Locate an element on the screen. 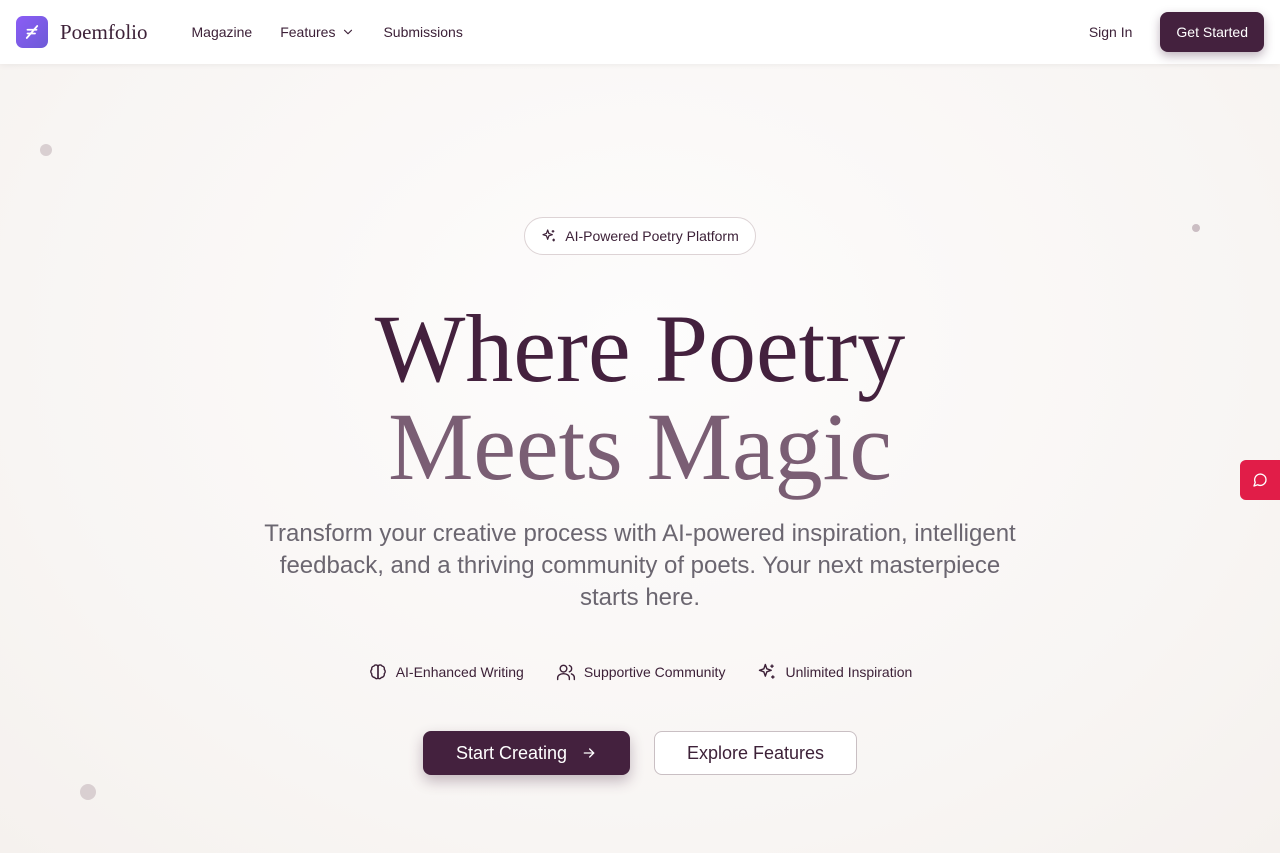  explore-features-button: Explore Features is located at coordinates (755, 753).